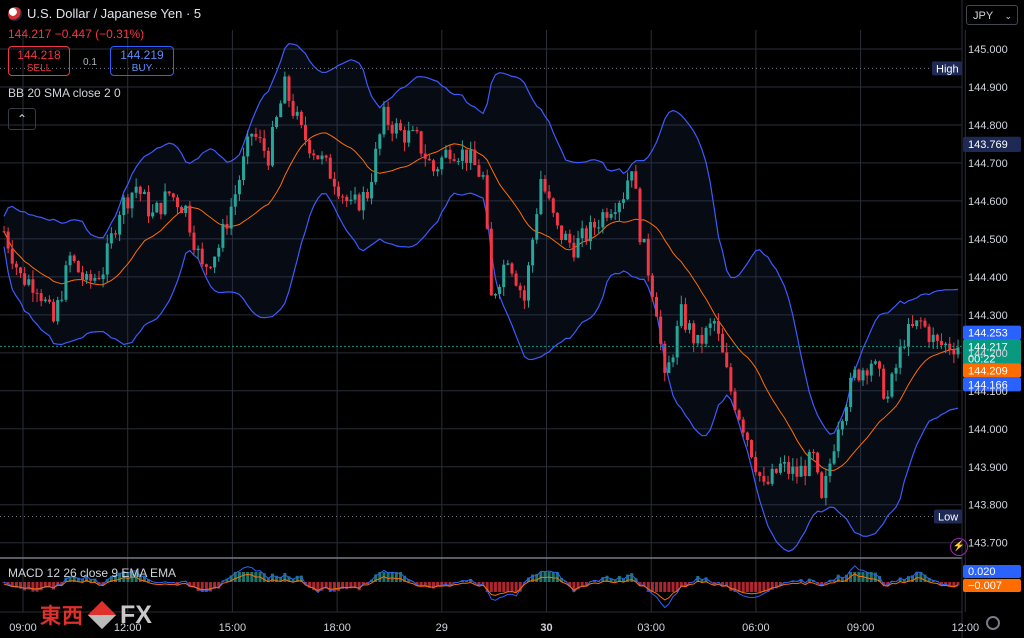 This screenshot has height=638, width=1024. I want to click on sell-price: 144.218, so click(39, 55).